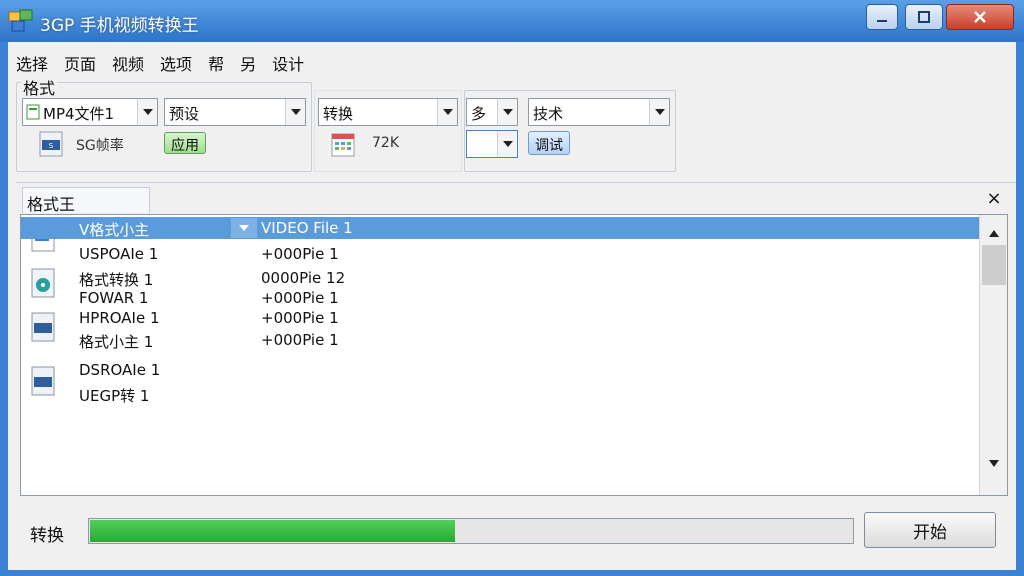 The height and width of the screenshot is (576, 1024). Describe the element at coordinates (993, 355) in the screenshot. I see `list-scrollbar` at that location.